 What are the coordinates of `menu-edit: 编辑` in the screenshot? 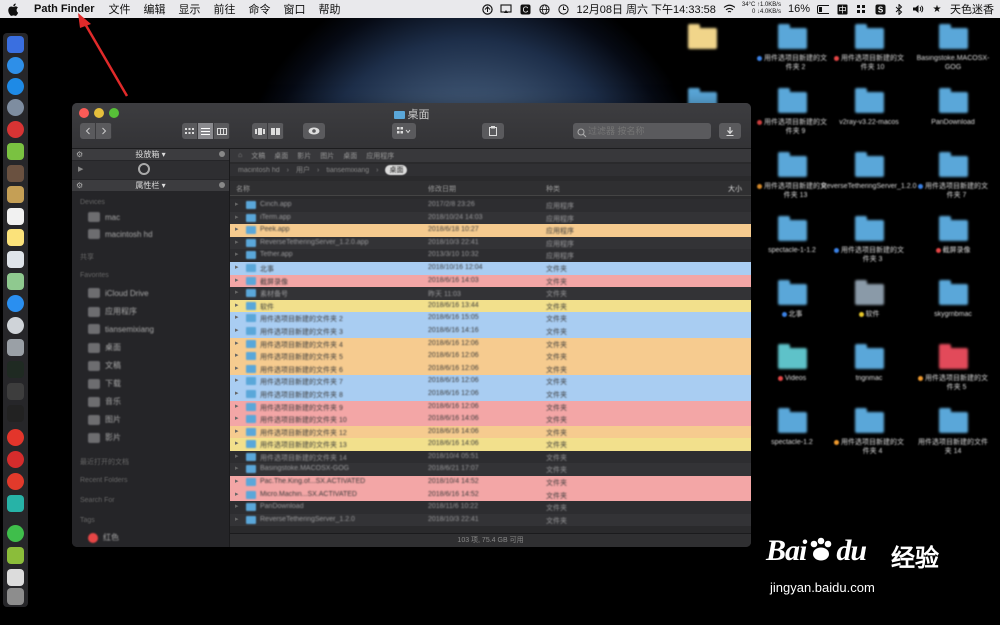 It's located at (155, 9).